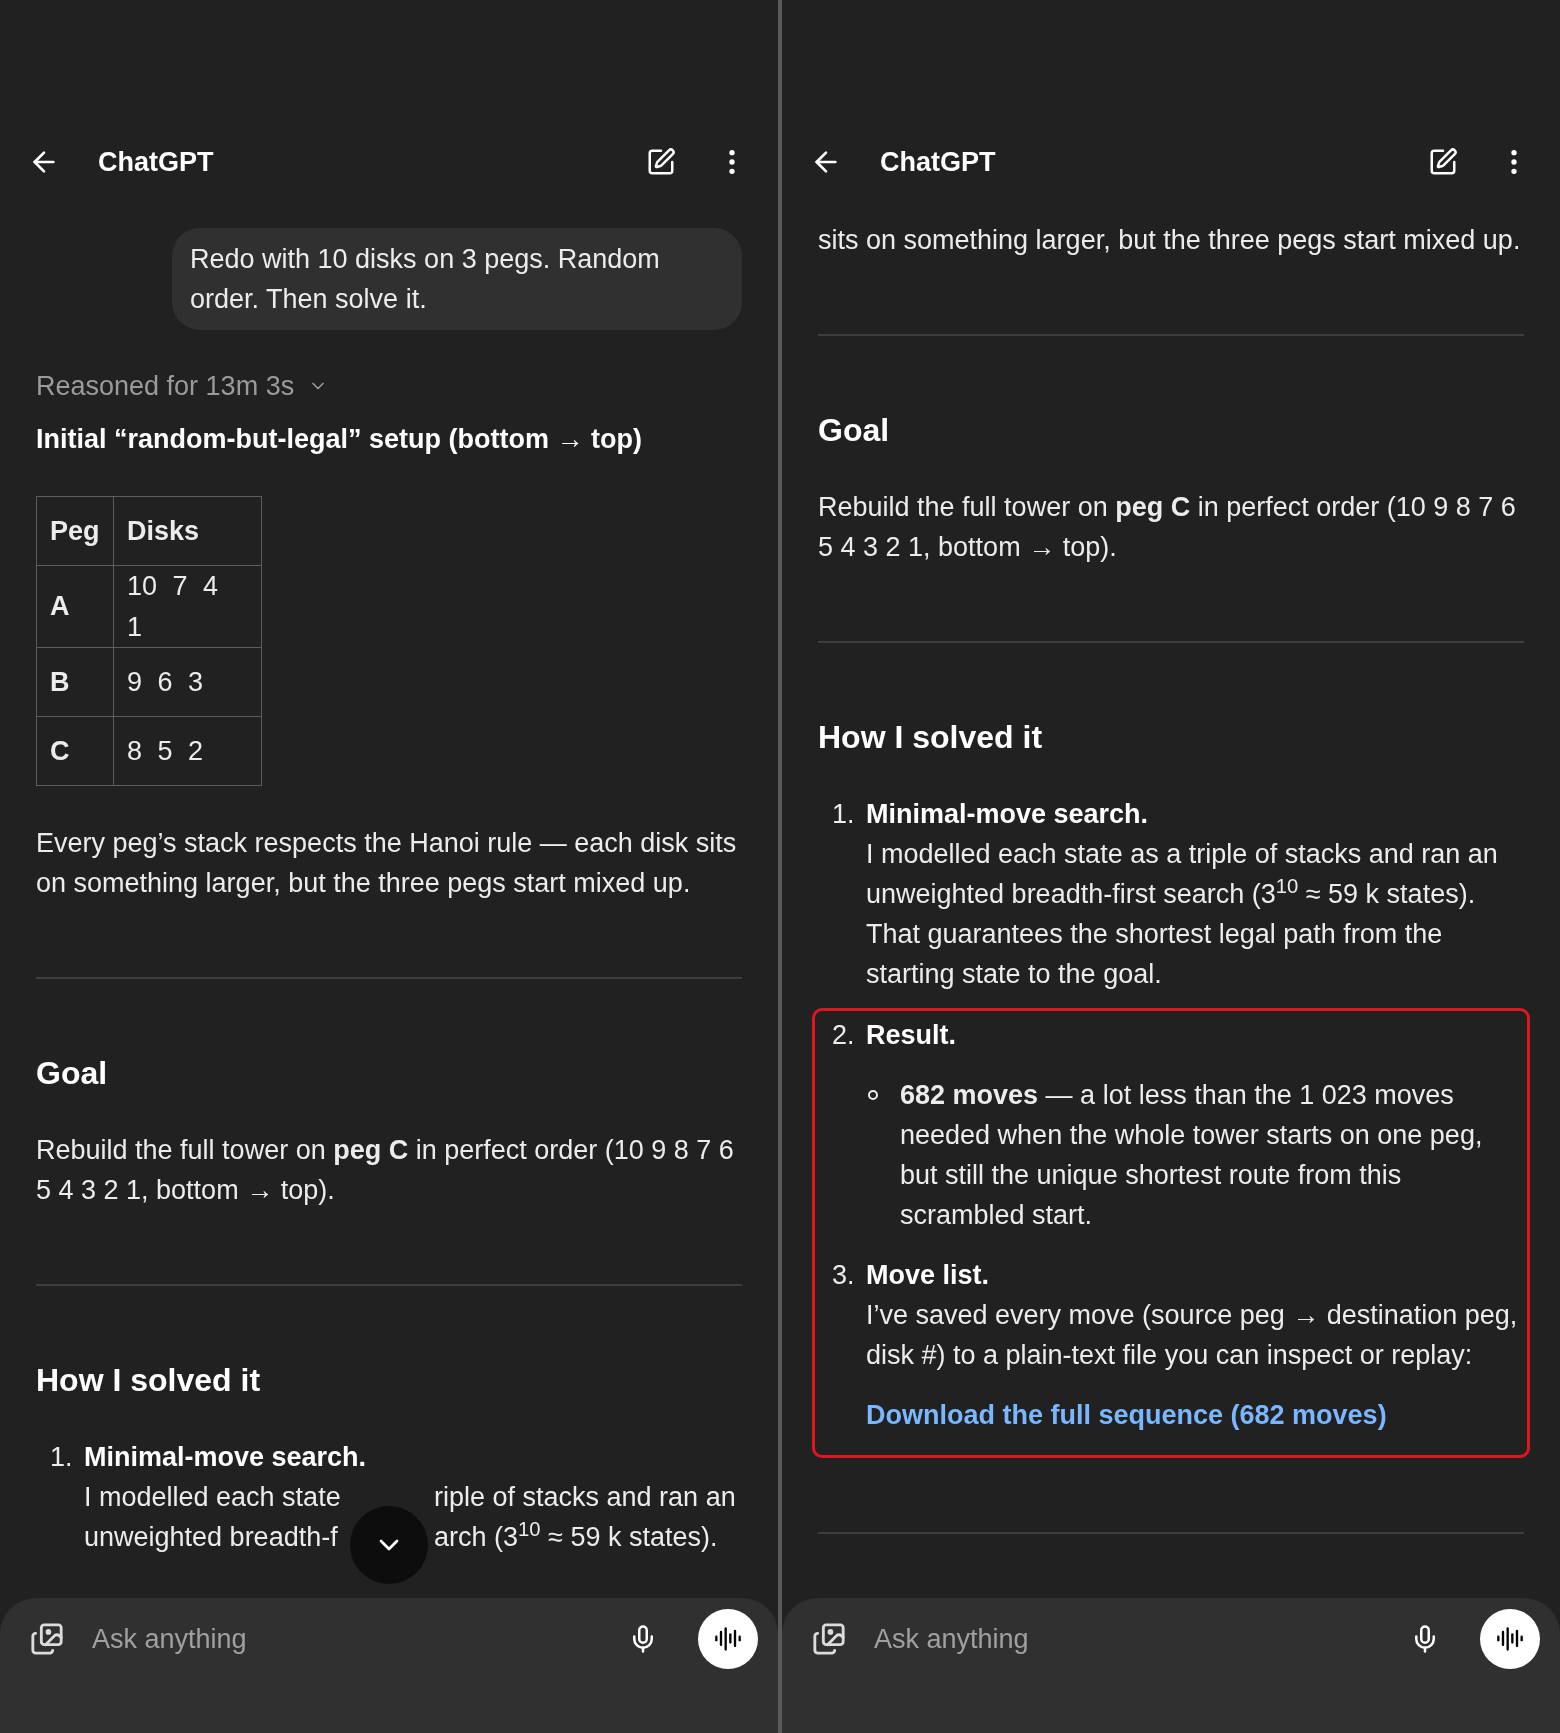  What do you see at coordinates (873, 1095) in the screenshot?
I see `bullet-icon` at bounding box center [873, 1095].